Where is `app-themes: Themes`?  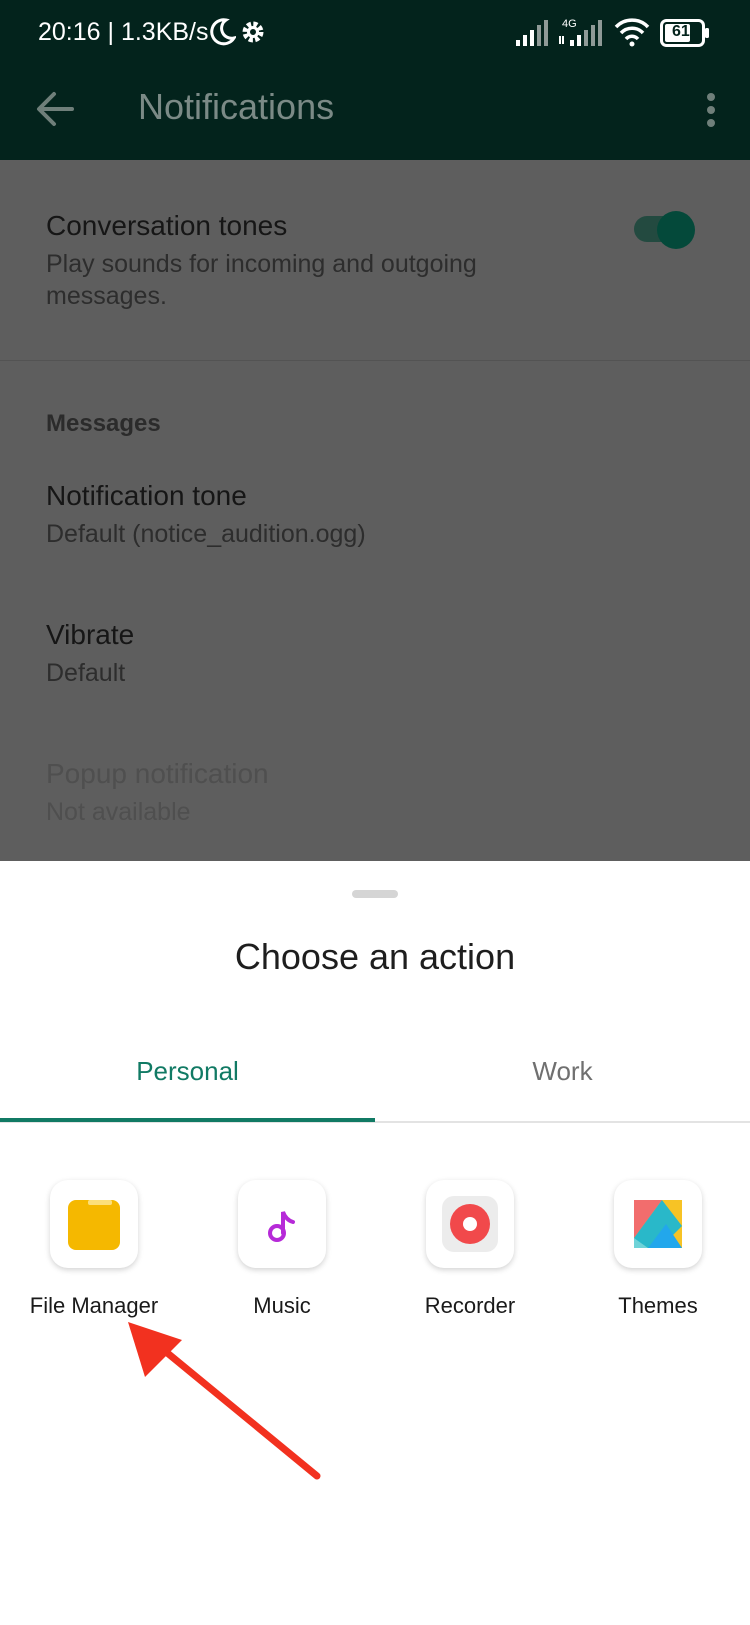
app-themes: Themes is located at coordinates (657, 1255).